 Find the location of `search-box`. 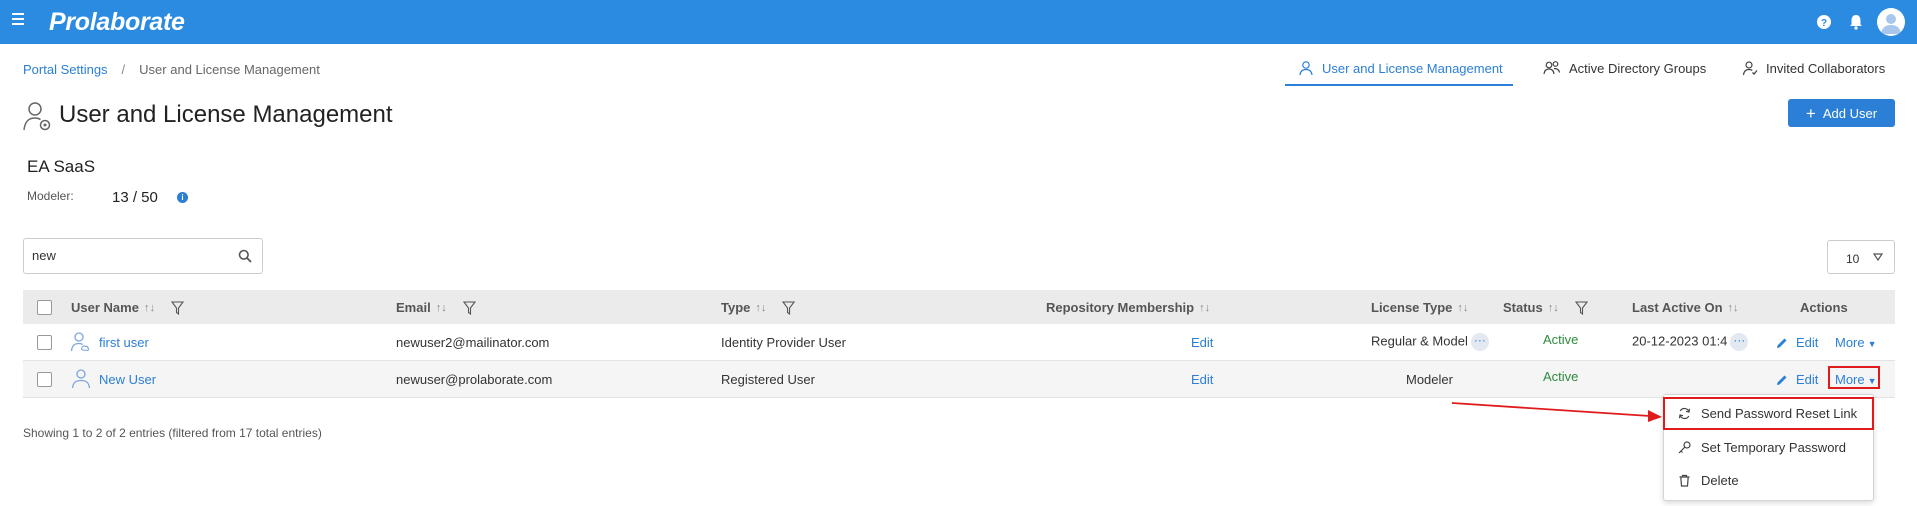

search-box is located at coordinates (143, 256).